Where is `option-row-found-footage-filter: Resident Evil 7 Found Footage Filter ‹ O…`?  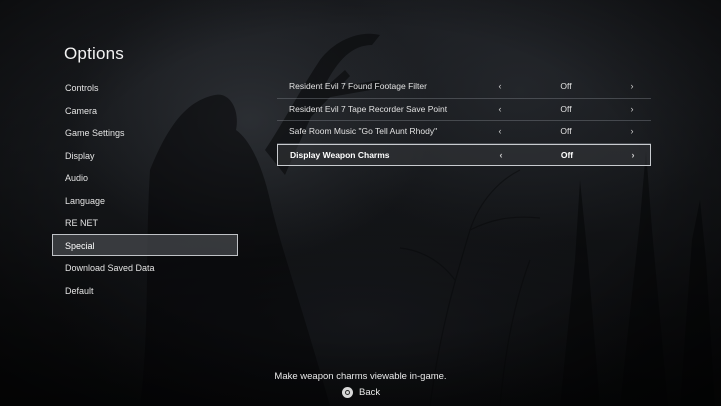 option-row-found-footage-filter: Resident Evil 7 Found Footage Filter ‹ O… is located at coordinates (464, 87).